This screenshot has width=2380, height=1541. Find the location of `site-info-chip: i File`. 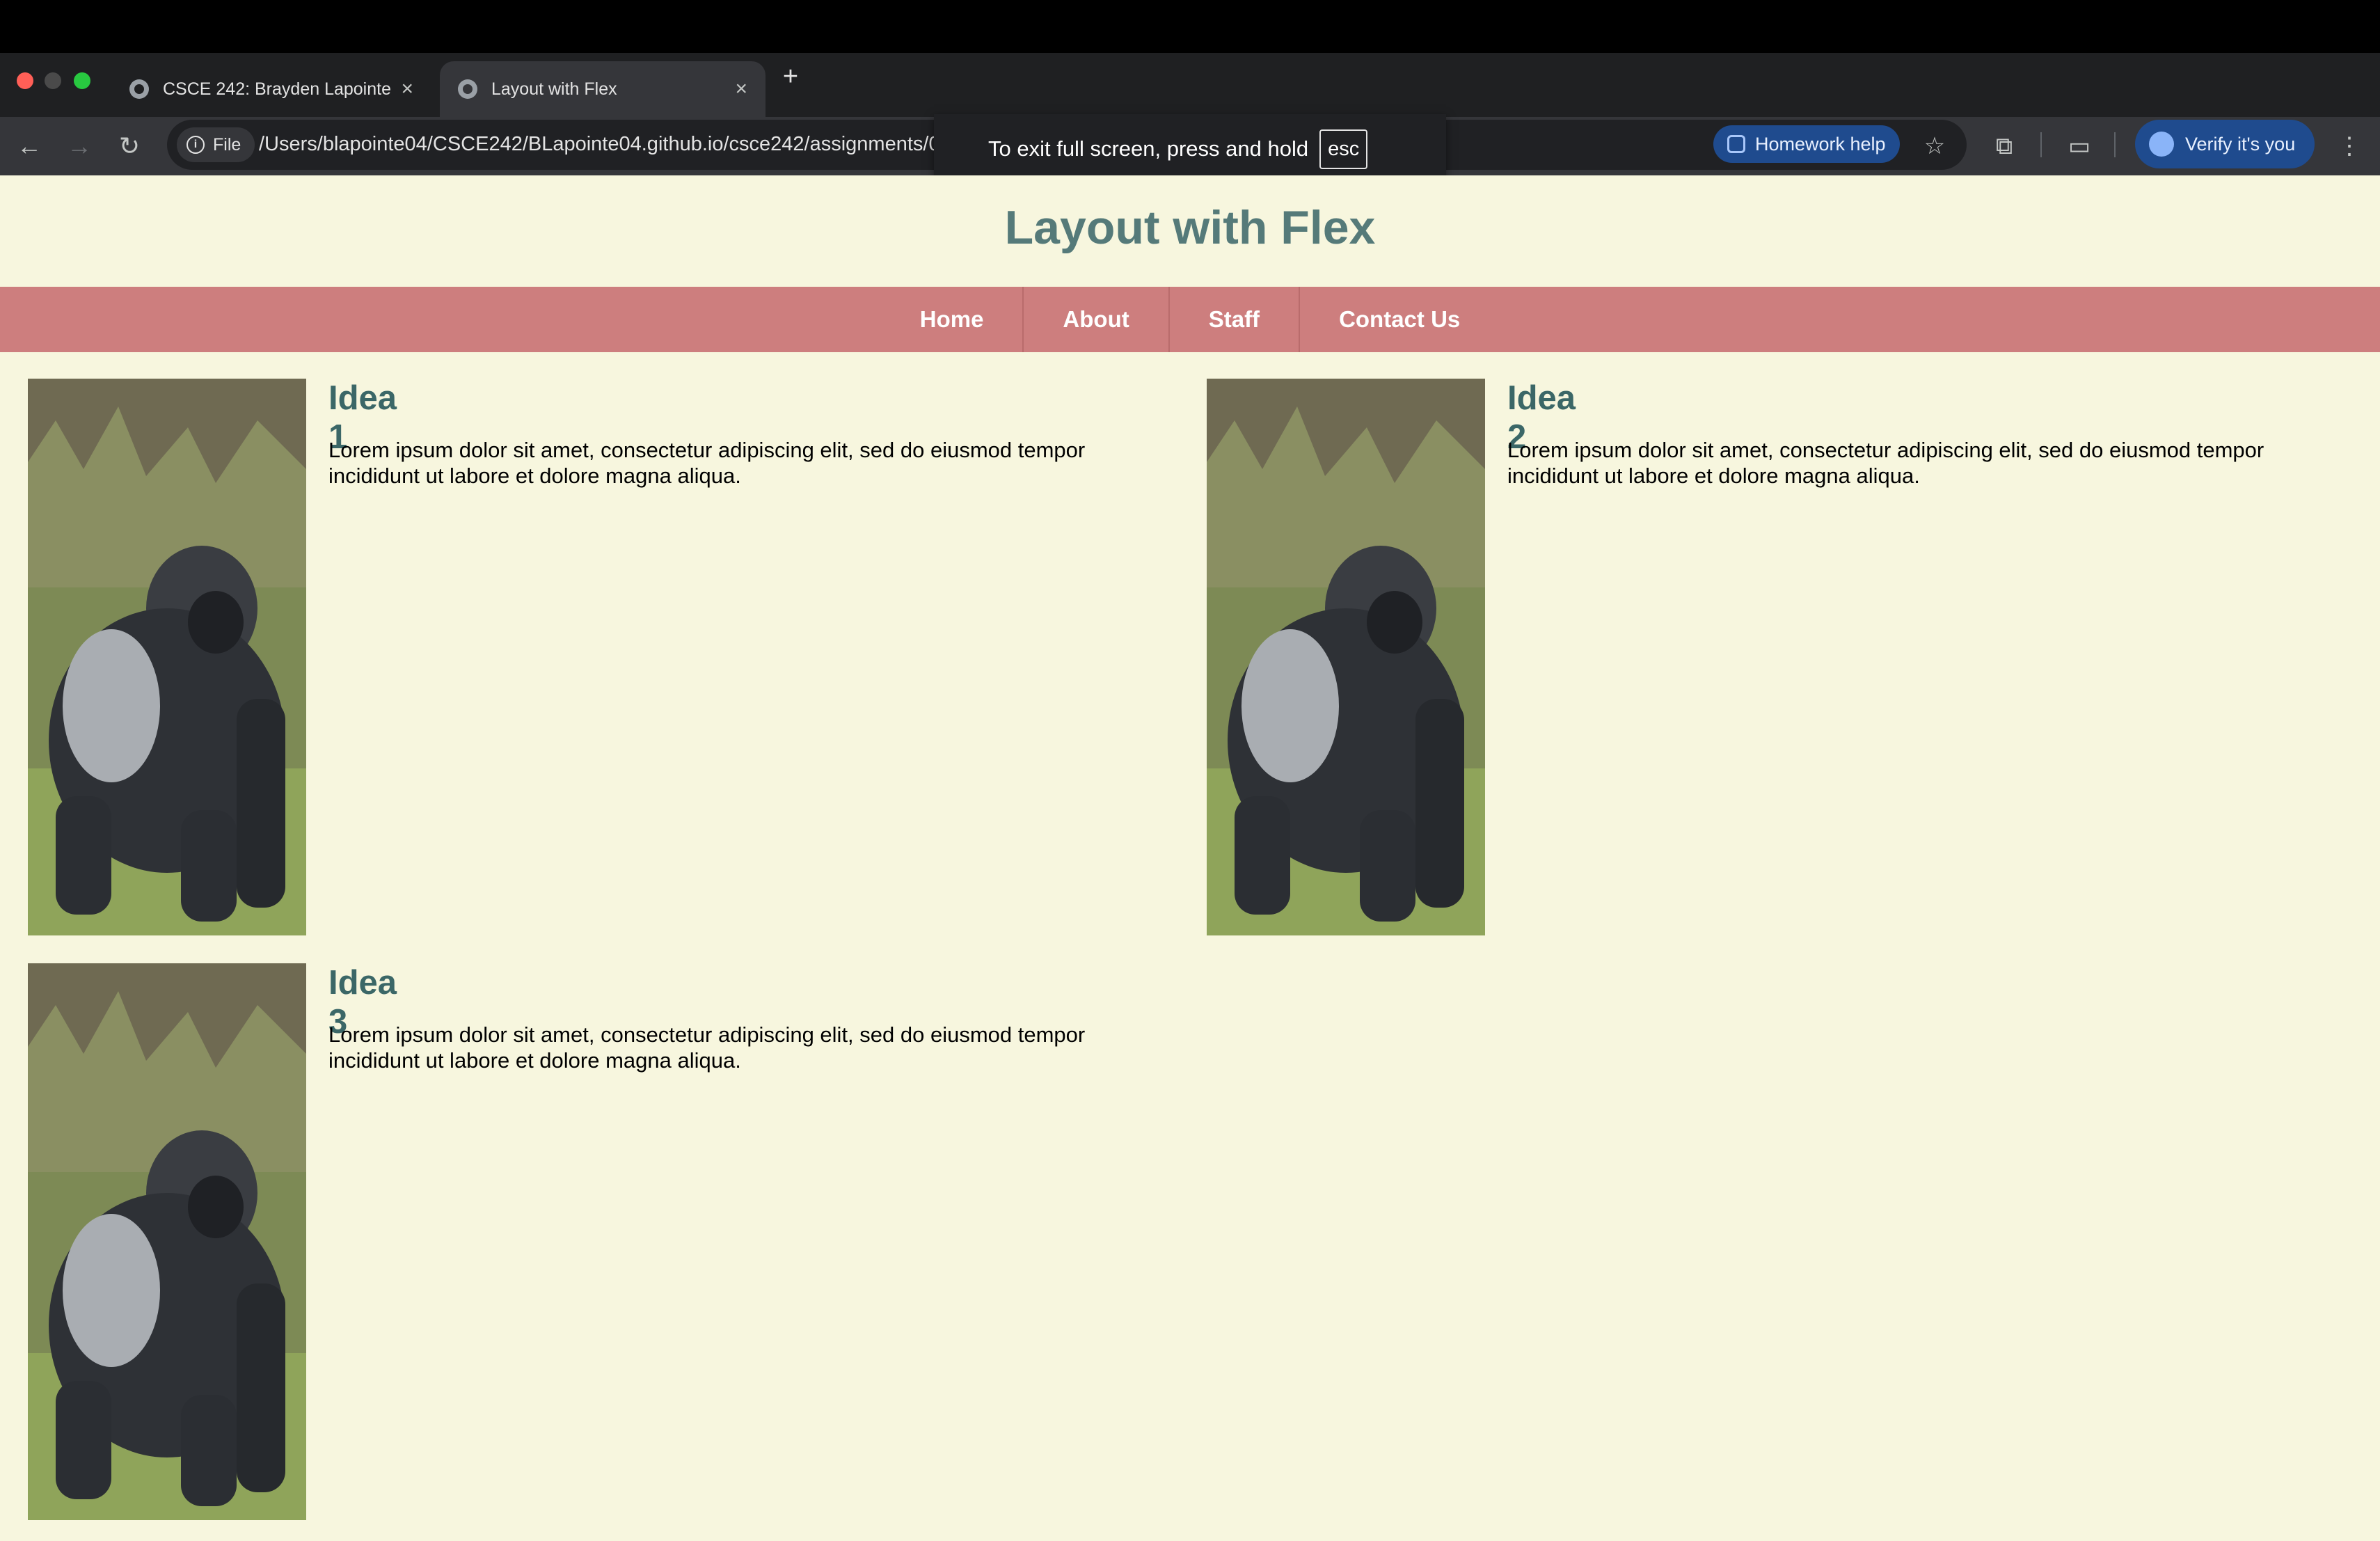

site-info-chip: i File is located at coordinates (216, 144).